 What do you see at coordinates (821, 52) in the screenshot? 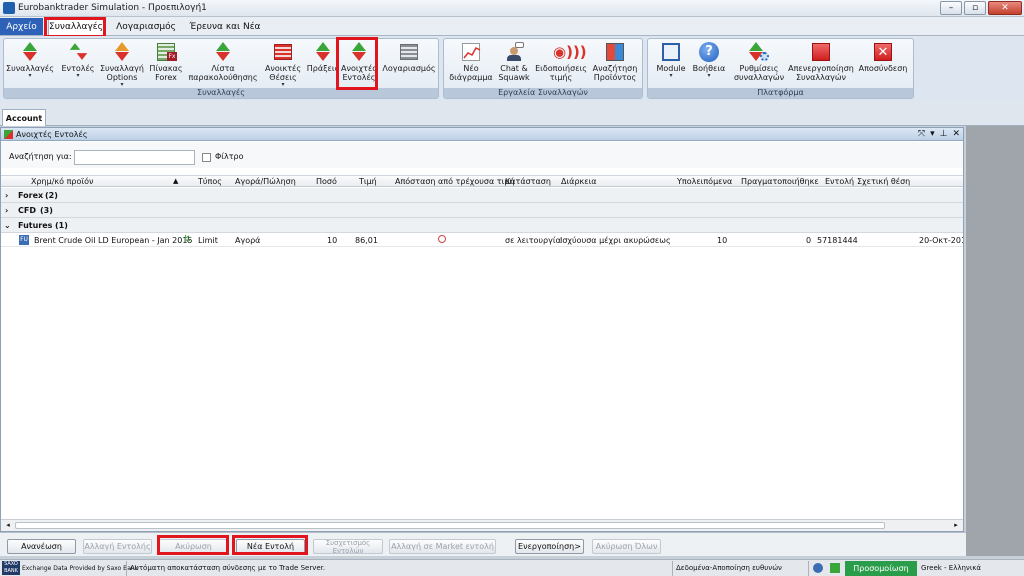
I see `stop-icon` at bounding box center [821, 52].